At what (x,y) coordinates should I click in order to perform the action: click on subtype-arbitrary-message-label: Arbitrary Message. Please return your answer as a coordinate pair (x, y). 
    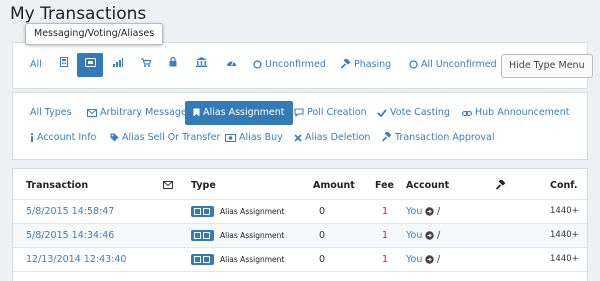
    Looking at the image, I should click on (143, 112).